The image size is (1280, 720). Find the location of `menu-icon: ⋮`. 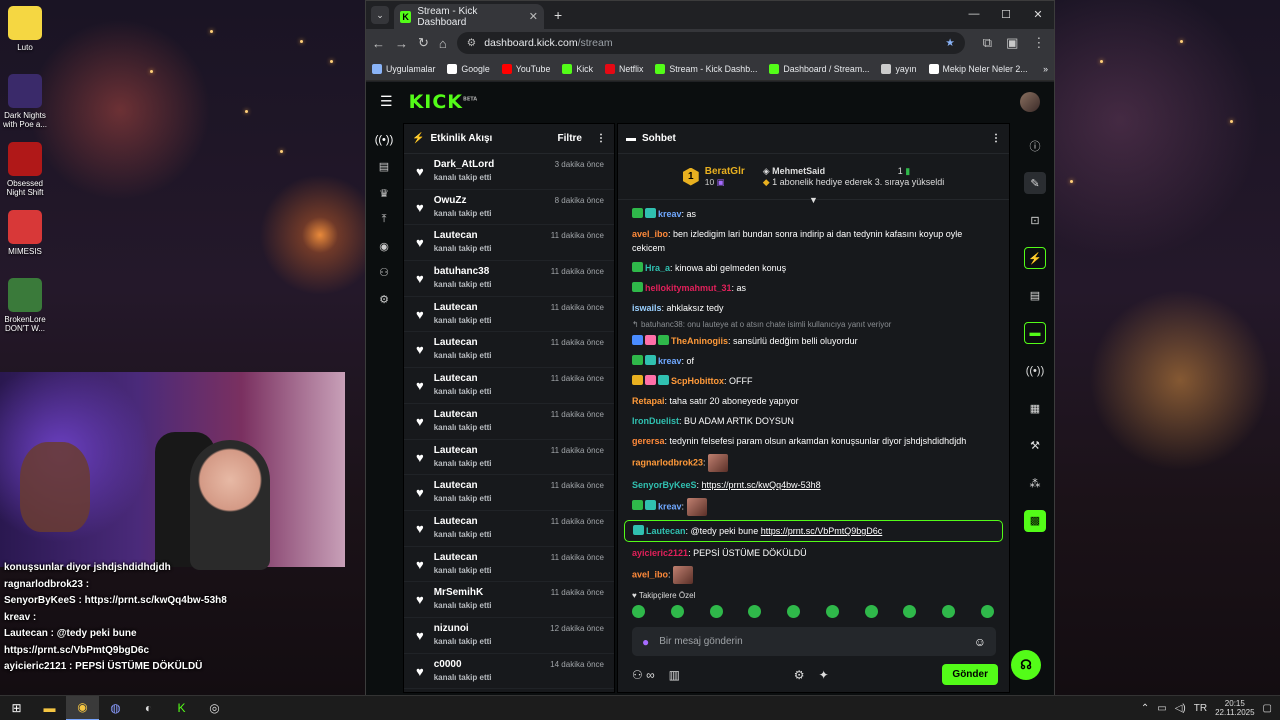

menu-icon: ⋮ is located at coordinates (1038, 43).